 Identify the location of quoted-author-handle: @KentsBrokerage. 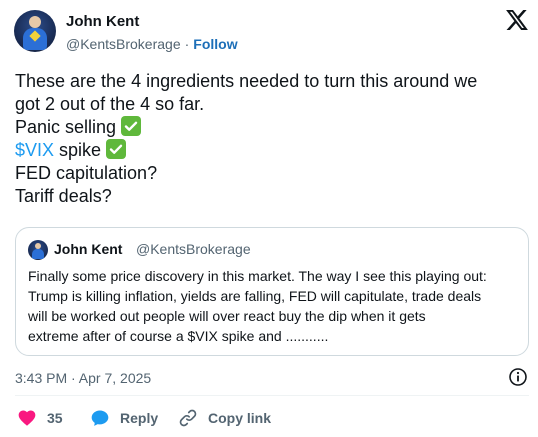
(193, 249).